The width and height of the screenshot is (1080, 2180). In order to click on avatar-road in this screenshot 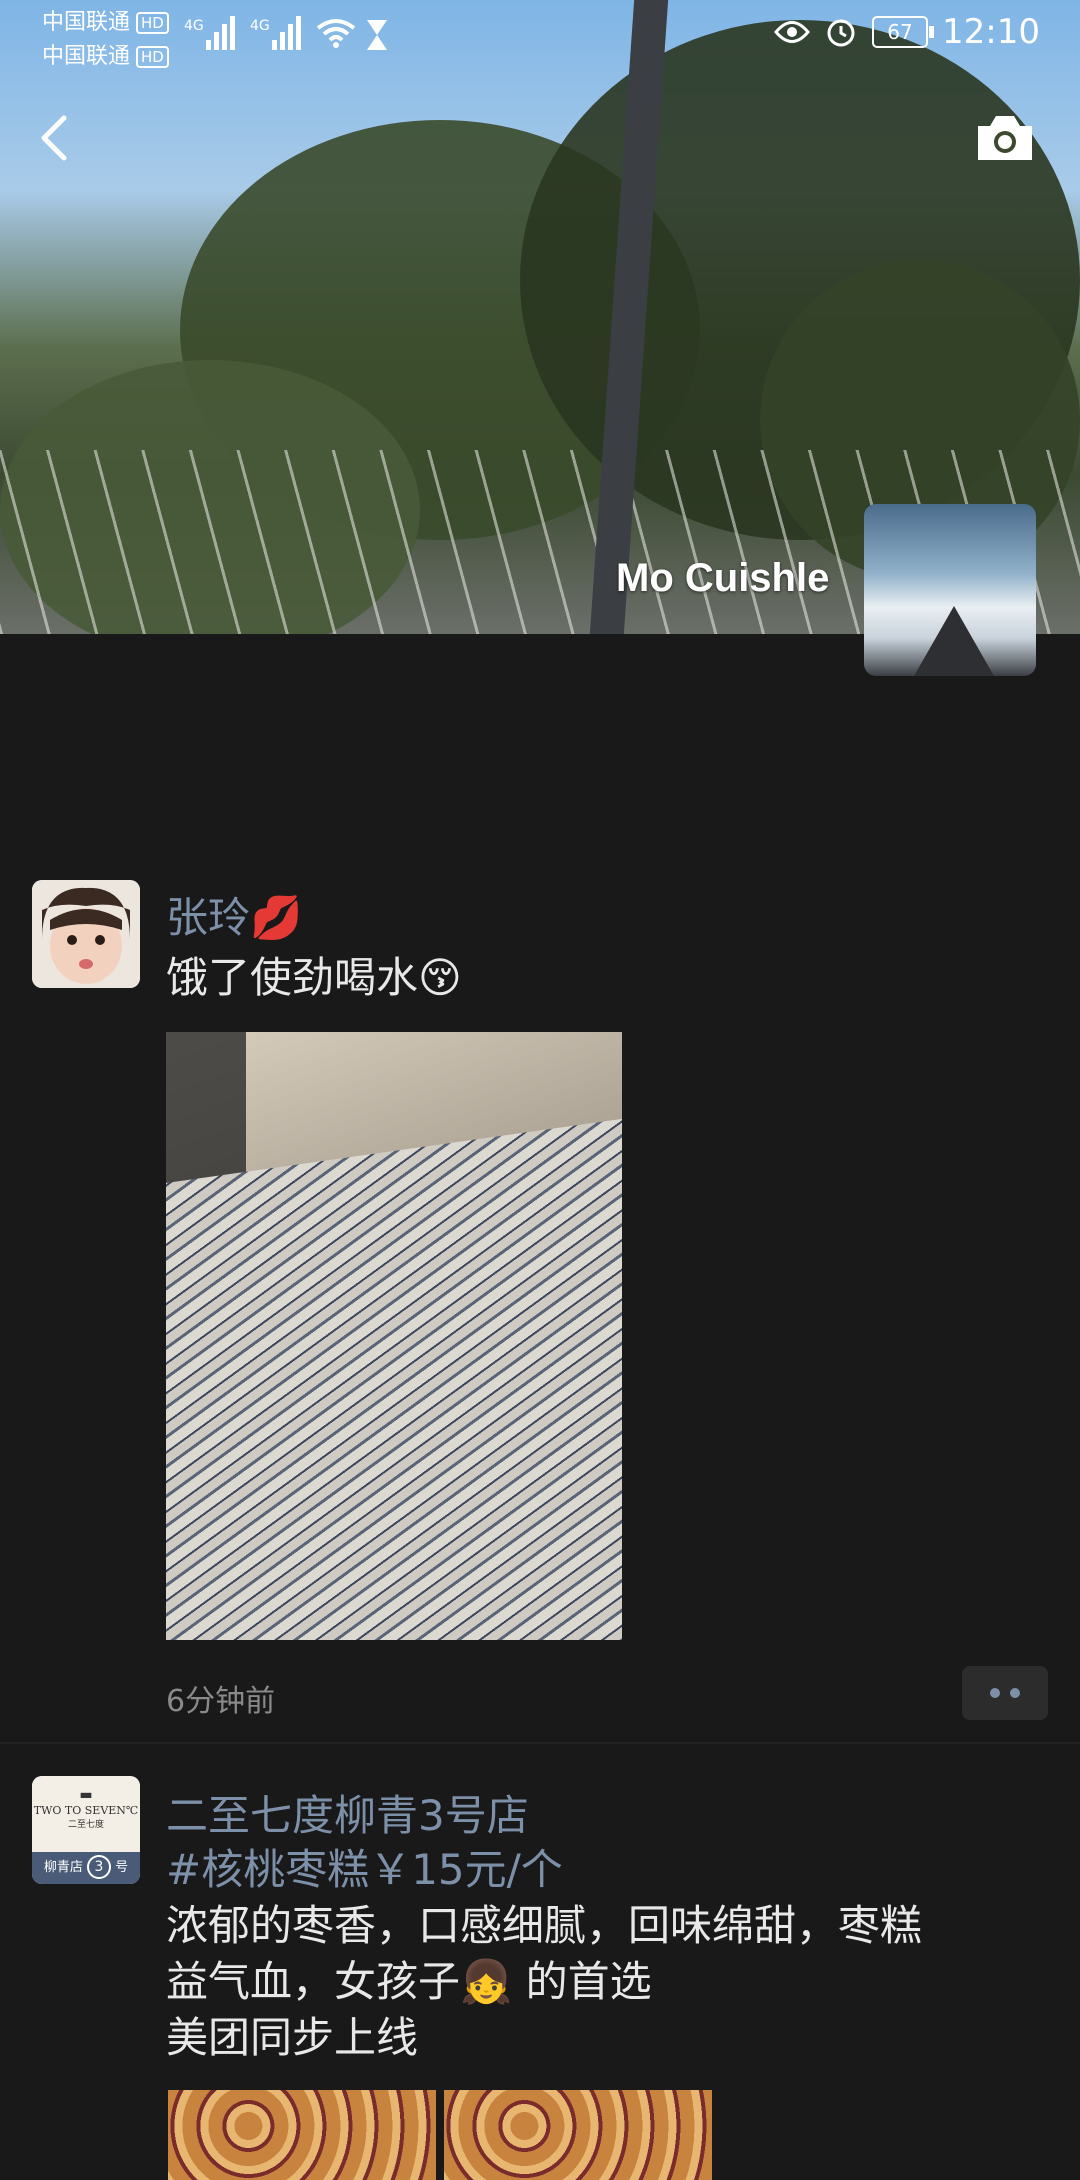, I will do `click(954, 641)`.